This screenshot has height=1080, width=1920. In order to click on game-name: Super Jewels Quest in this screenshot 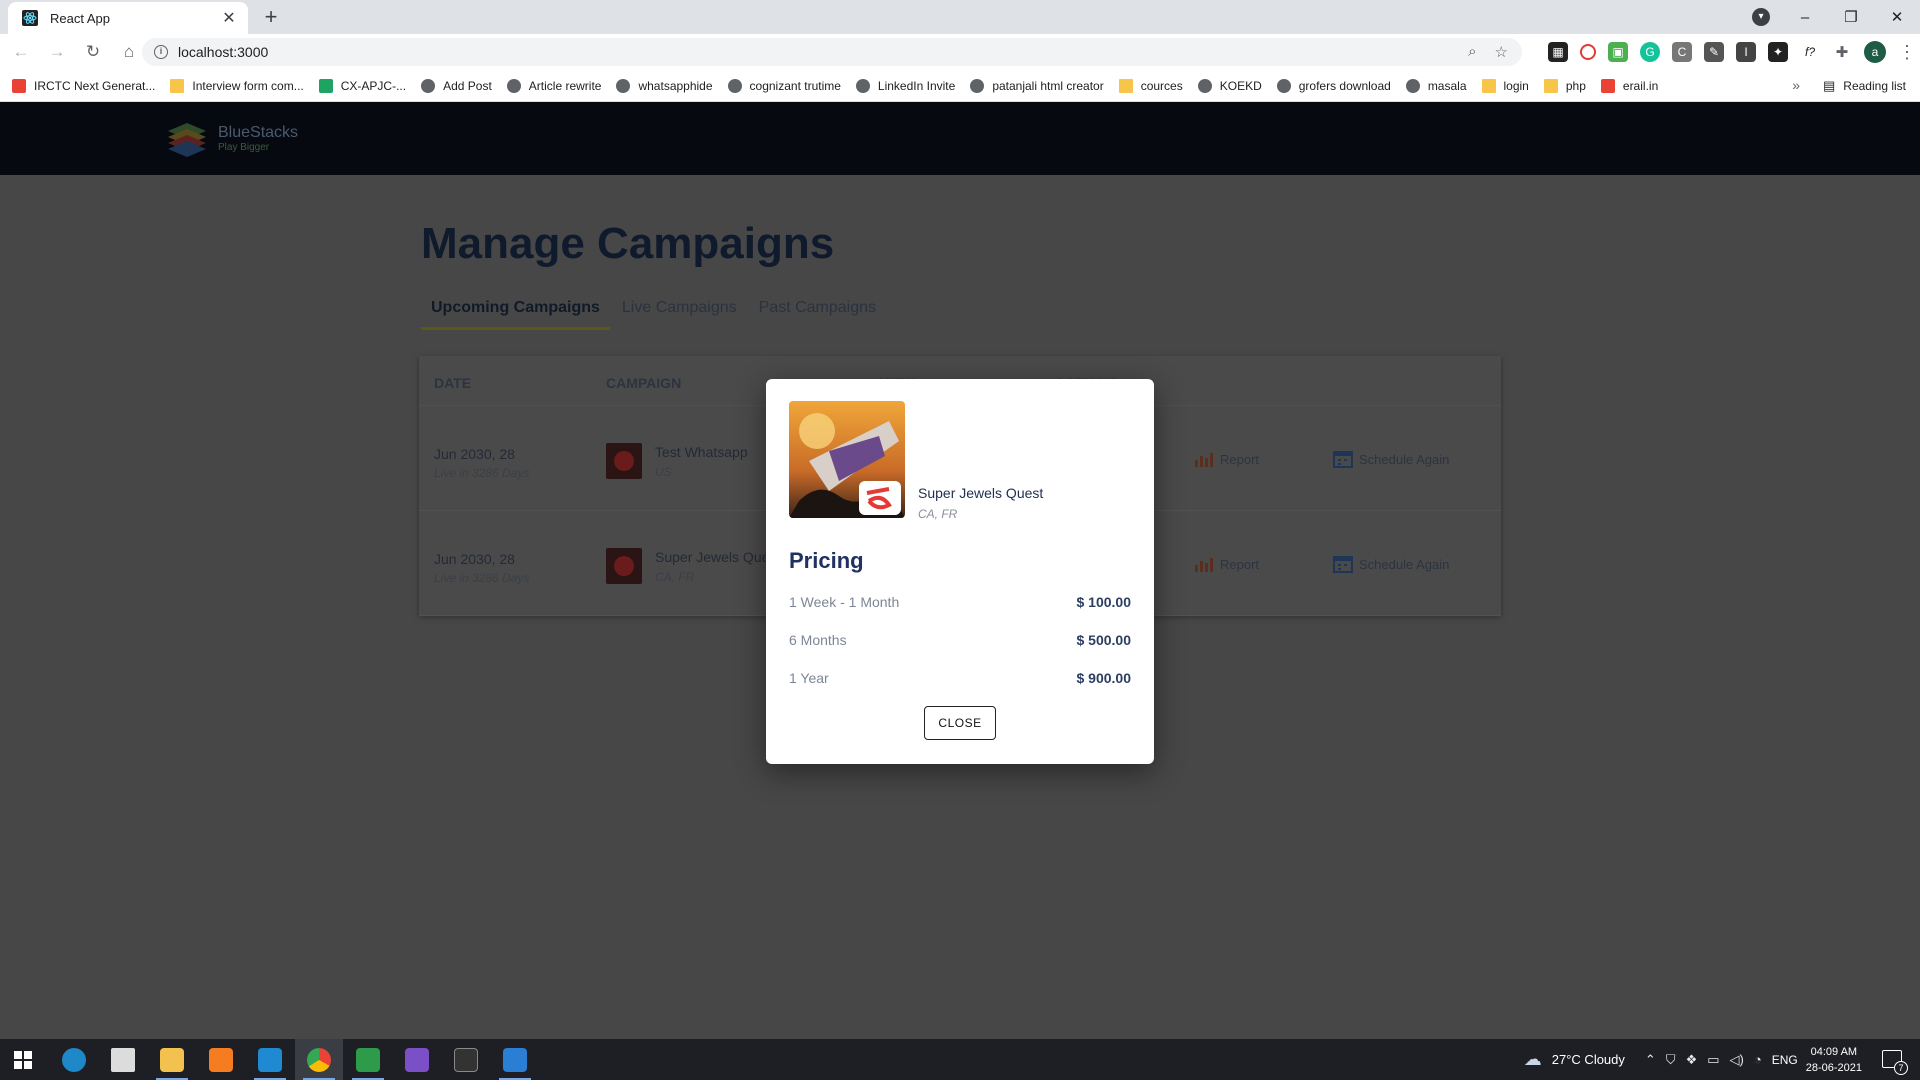, I will do `click(981, 493)`.